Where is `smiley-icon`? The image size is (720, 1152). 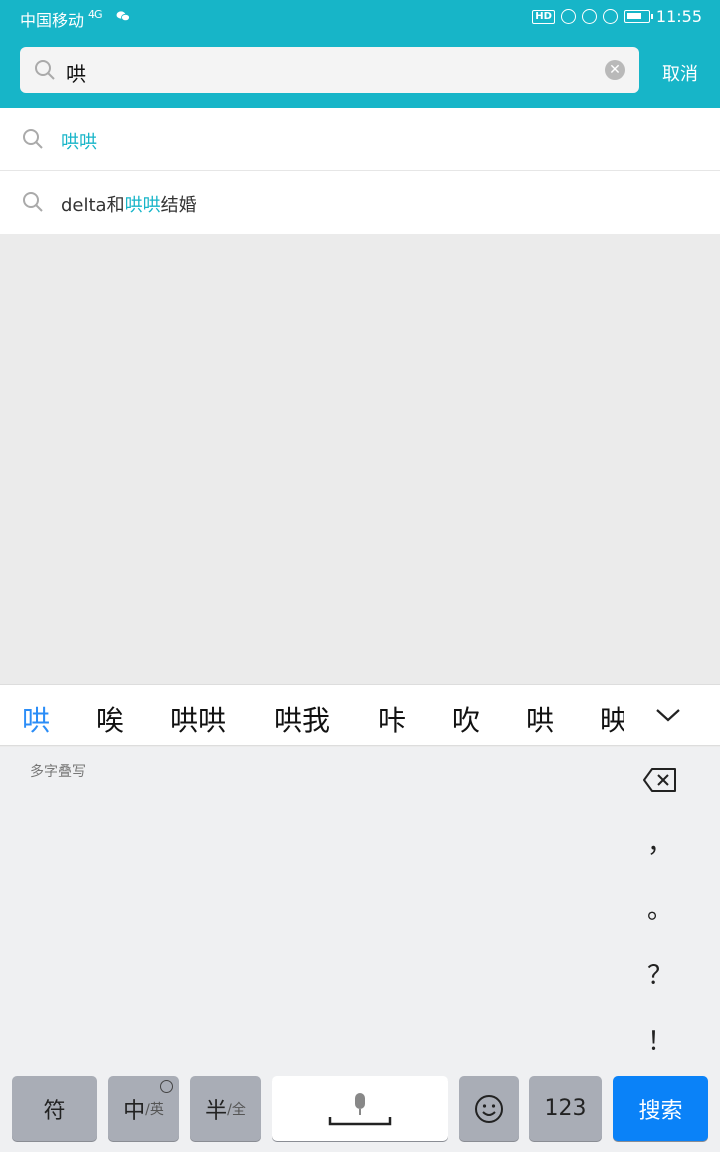 smiley-icon is located at coordinates (489, 1108).